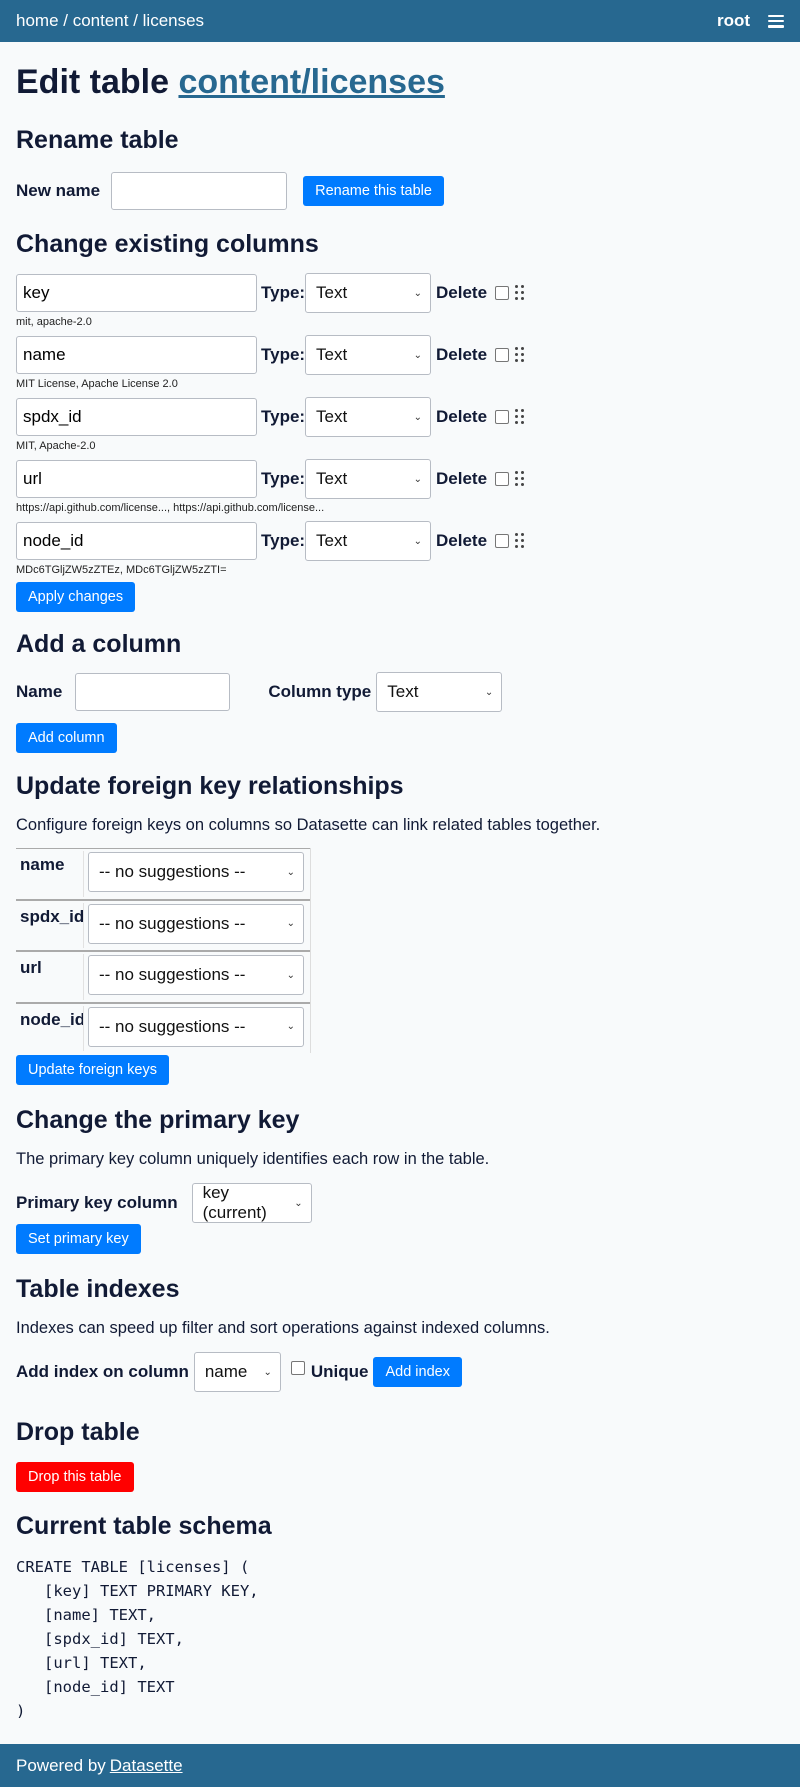  Describe the element at coordinates (237, 1372) in the screenshot. I see `index-column-select: name ⌄` at that location.